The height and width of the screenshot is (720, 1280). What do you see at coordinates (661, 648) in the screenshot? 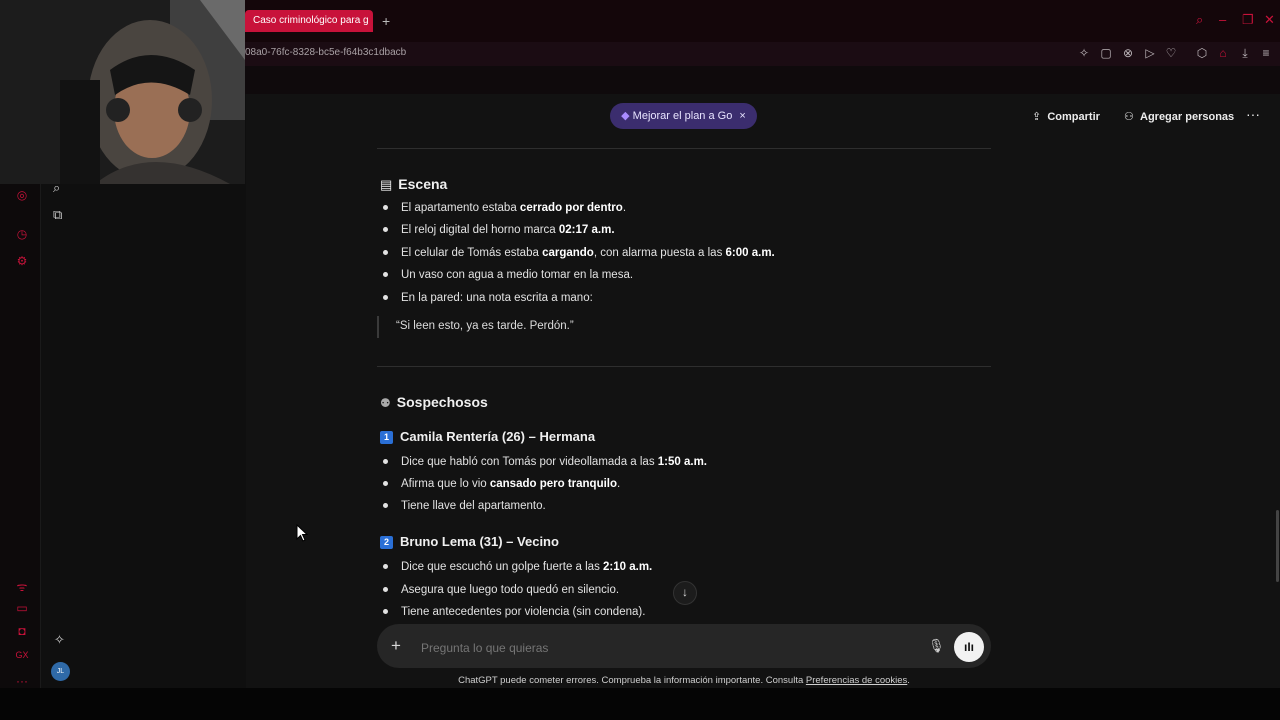
I see `prompt-input` at bounding box center [661, 648].